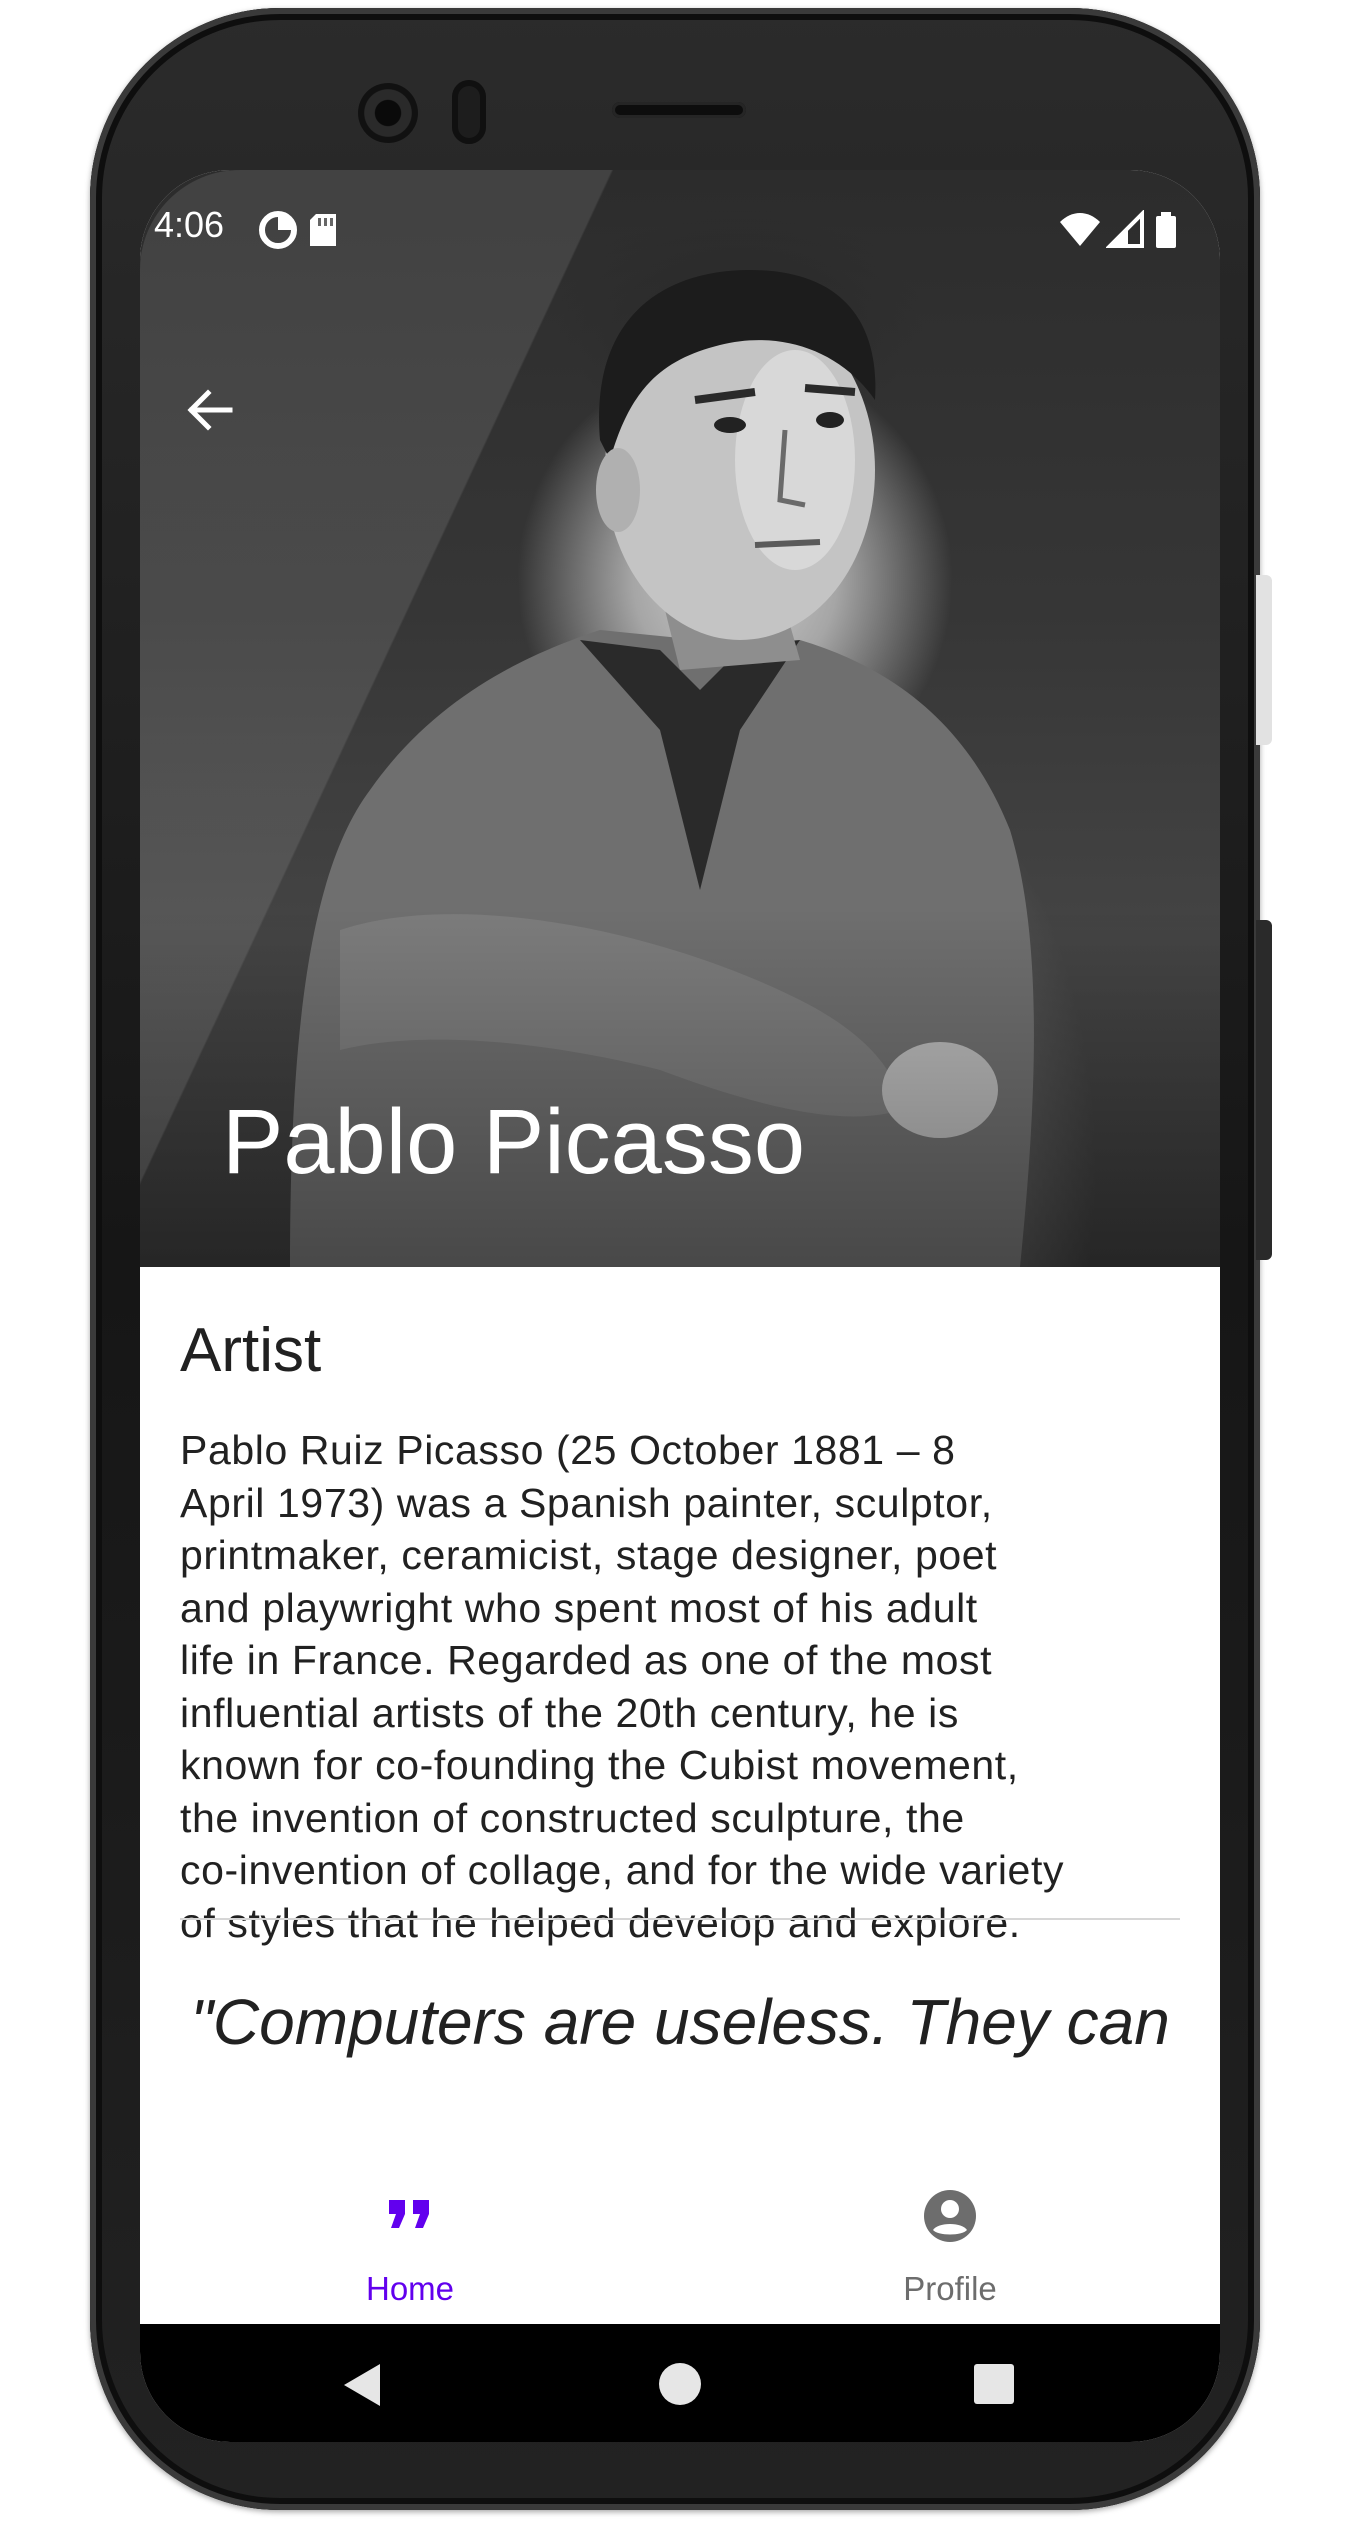 The height and width of the screenshot is (2534, 1370). What do you see at coordinates (680, 2022) in the screenshot?
I see `artist-quote: "Computers are useless. They can` at bounding box center [680, 2022].